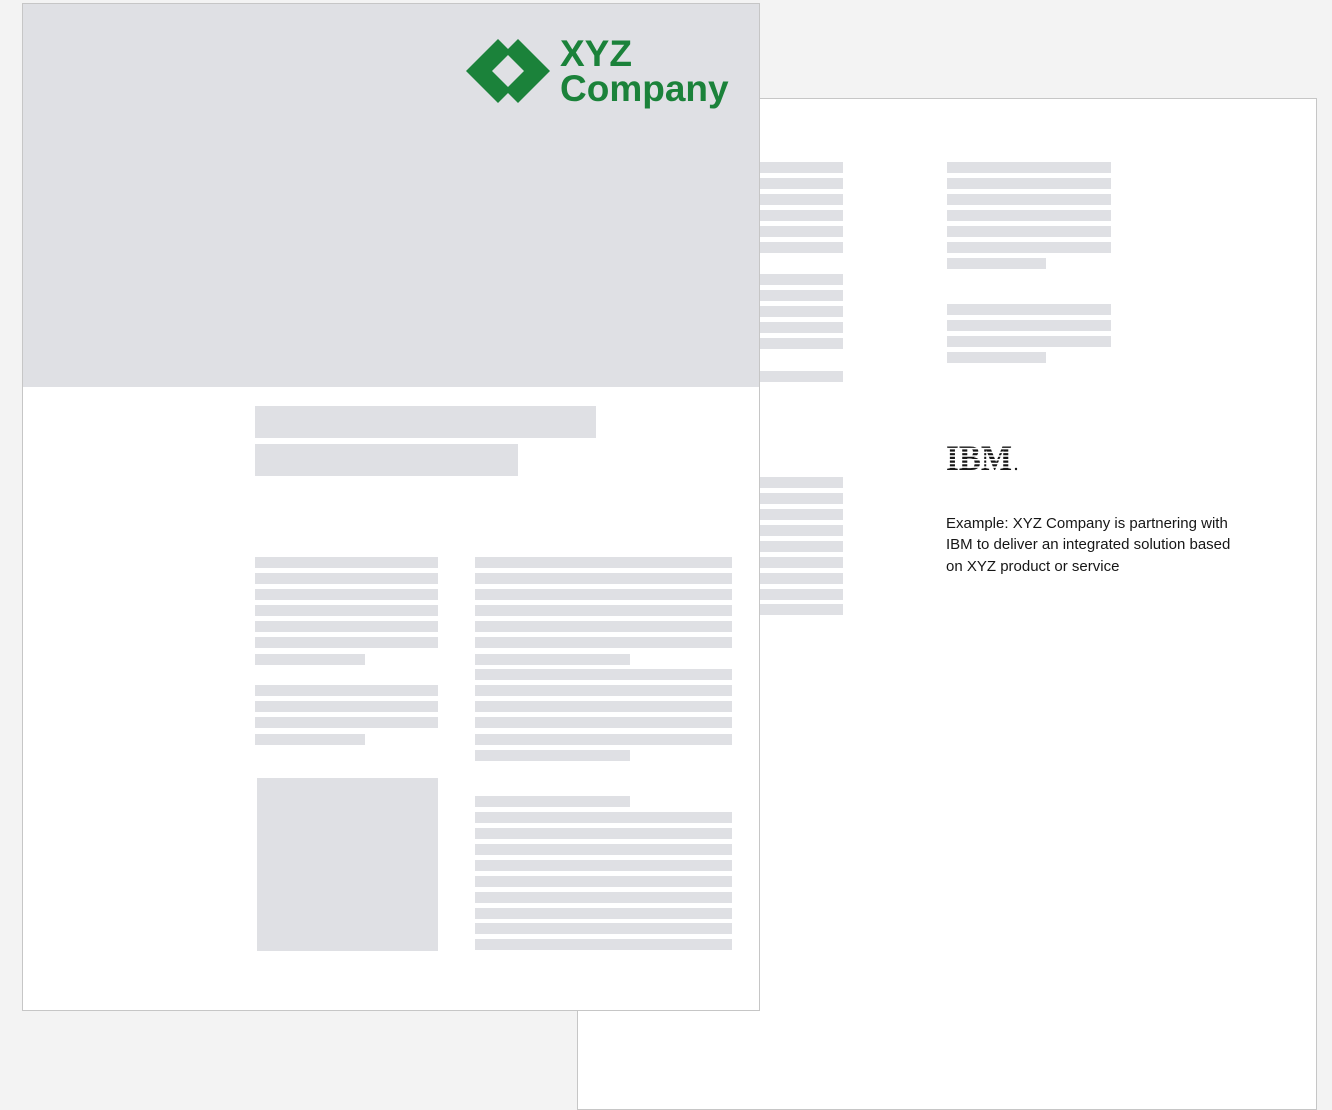 The width and height of the screenshot is (1332, 1110). I want to click on logo-wordmark: XYZ Company, so click(644, 71).